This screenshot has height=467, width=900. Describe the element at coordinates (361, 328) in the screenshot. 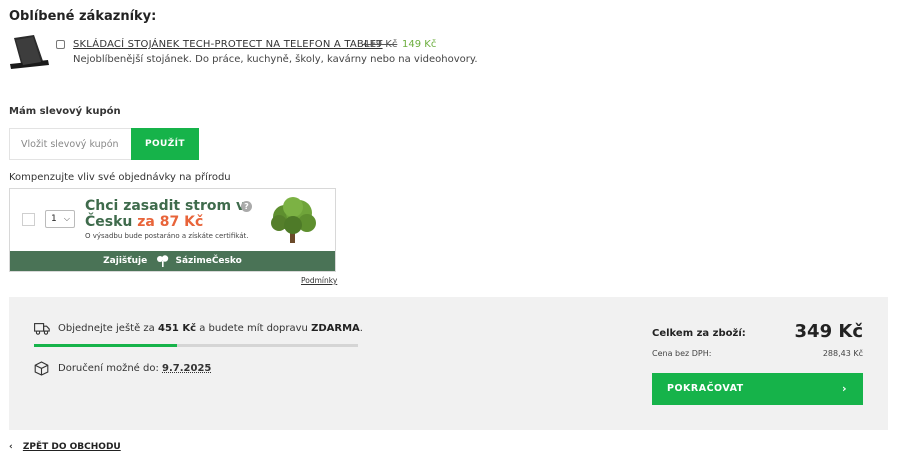

I see `shipping-text-end: .` at that location.